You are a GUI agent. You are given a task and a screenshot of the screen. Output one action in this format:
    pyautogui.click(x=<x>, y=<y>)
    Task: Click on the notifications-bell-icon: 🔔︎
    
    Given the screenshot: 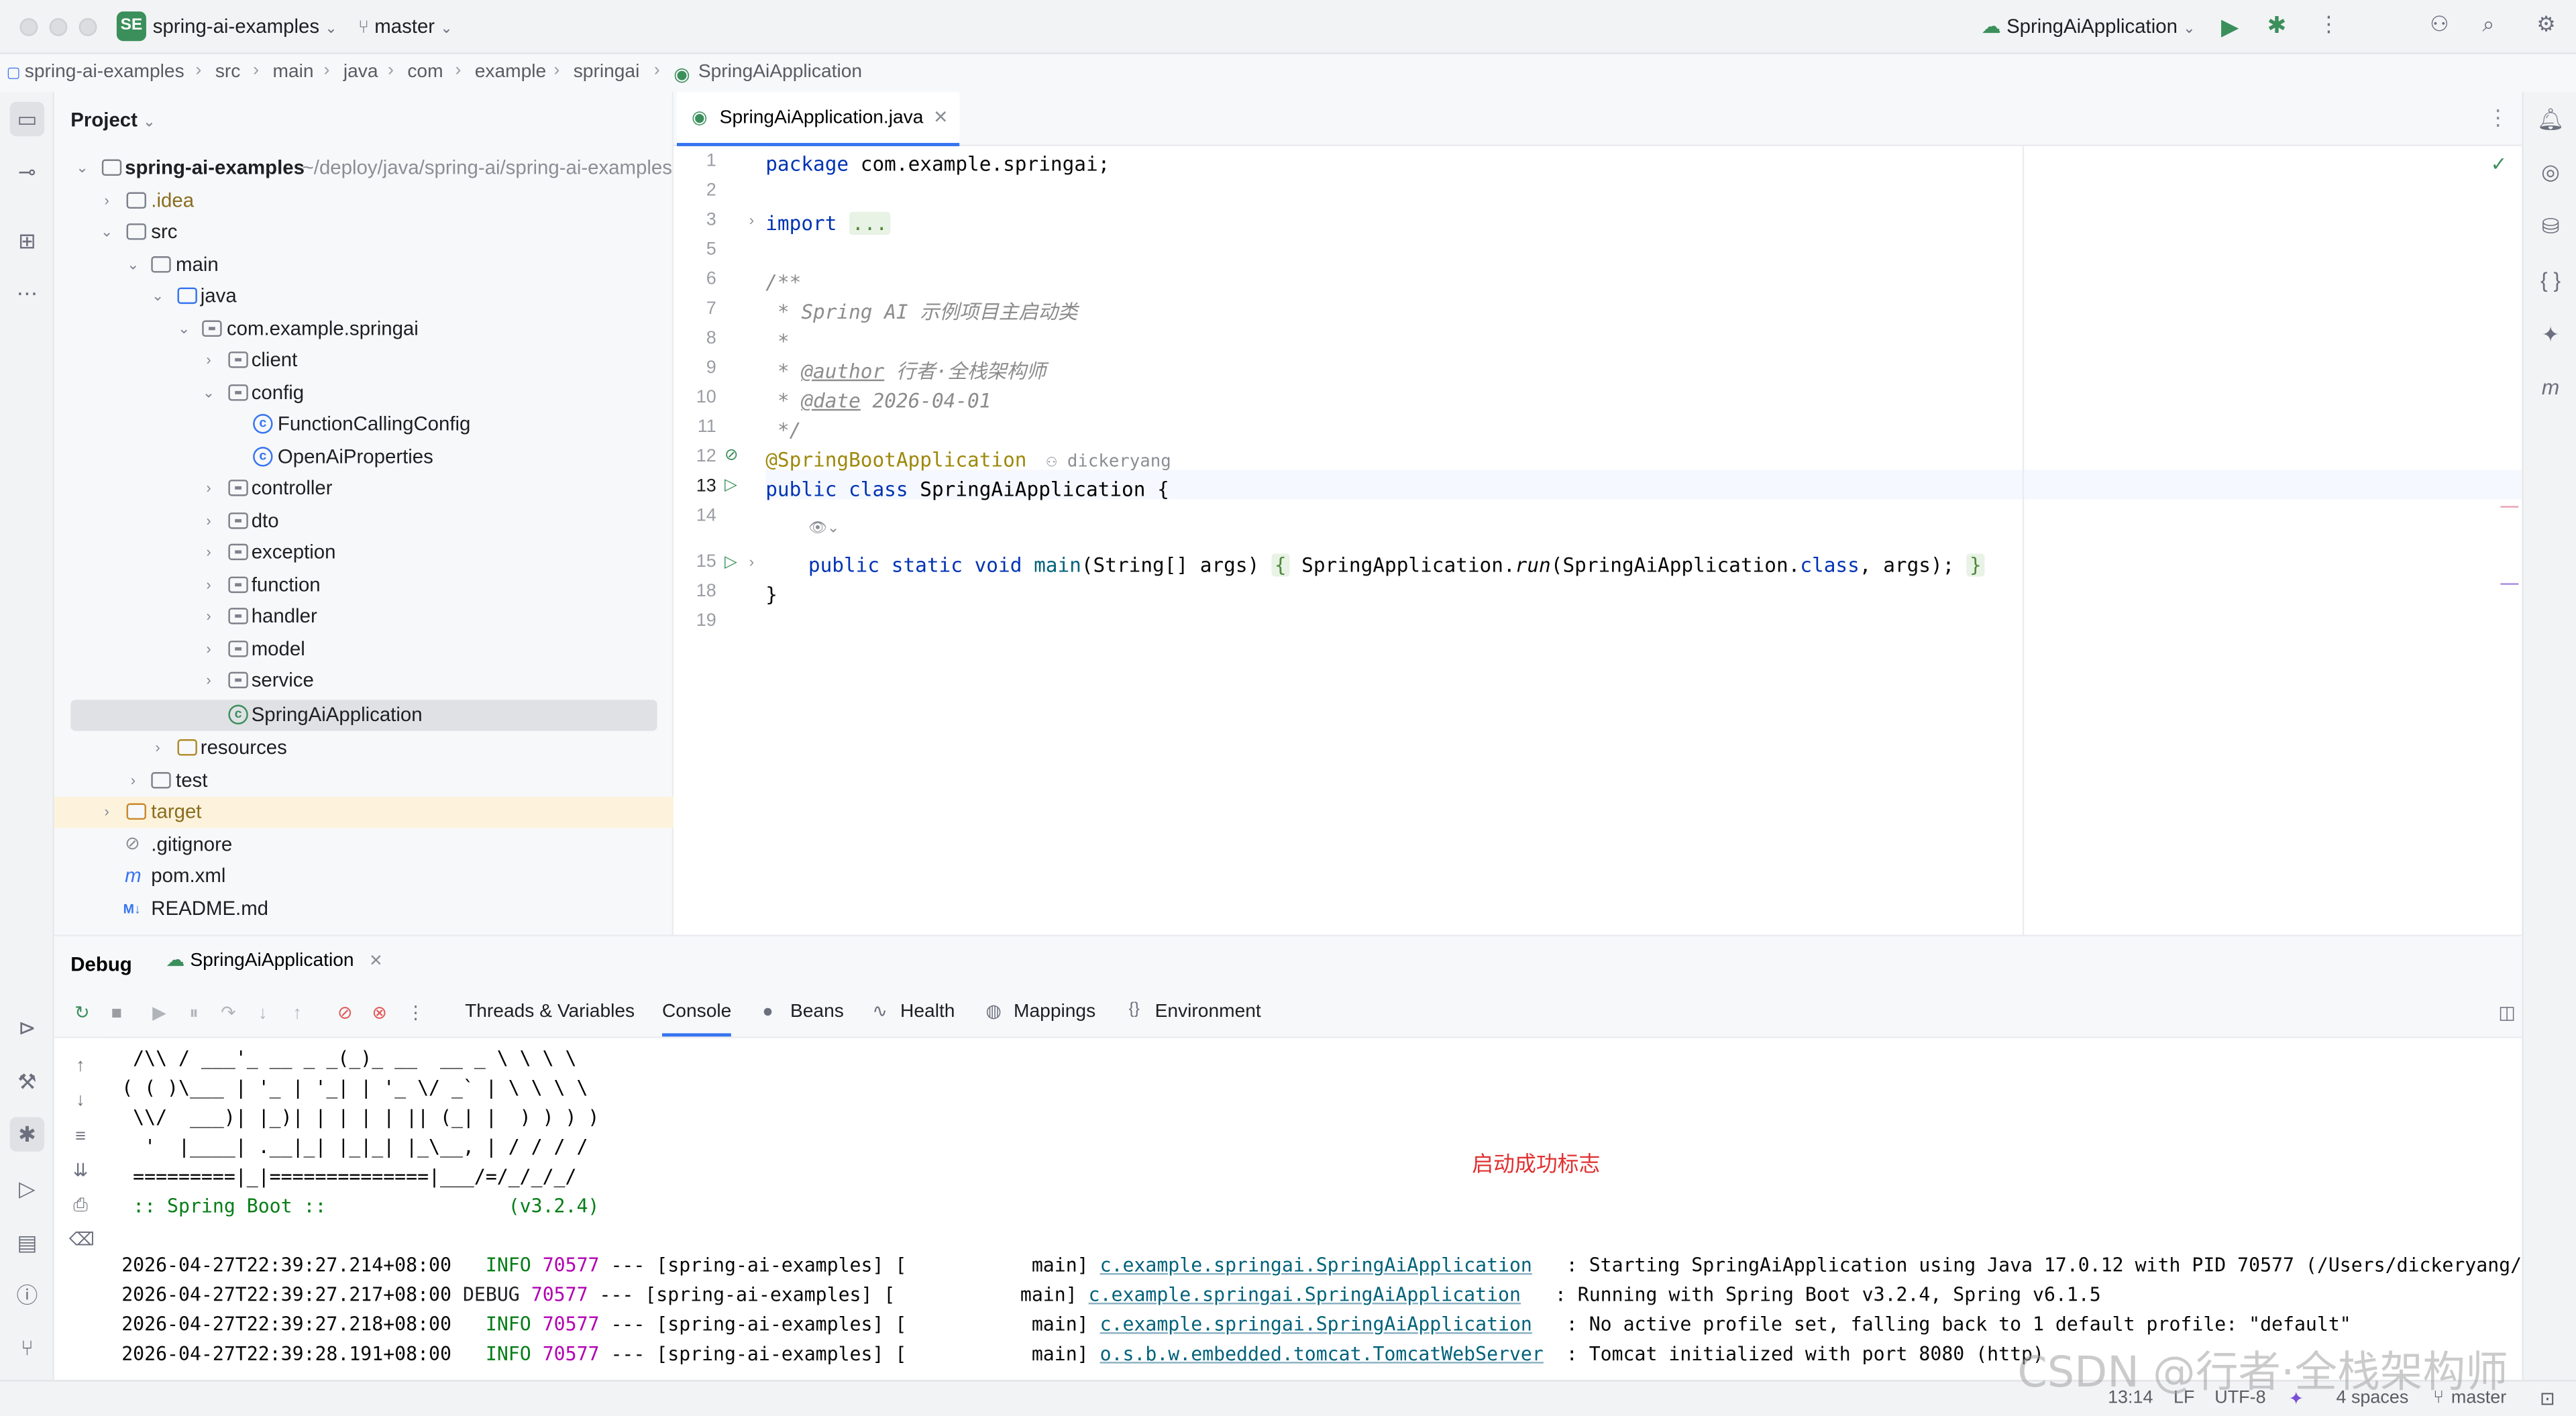 What is the action you would take?
    pyautogui.click(x=2550, y=119)
    